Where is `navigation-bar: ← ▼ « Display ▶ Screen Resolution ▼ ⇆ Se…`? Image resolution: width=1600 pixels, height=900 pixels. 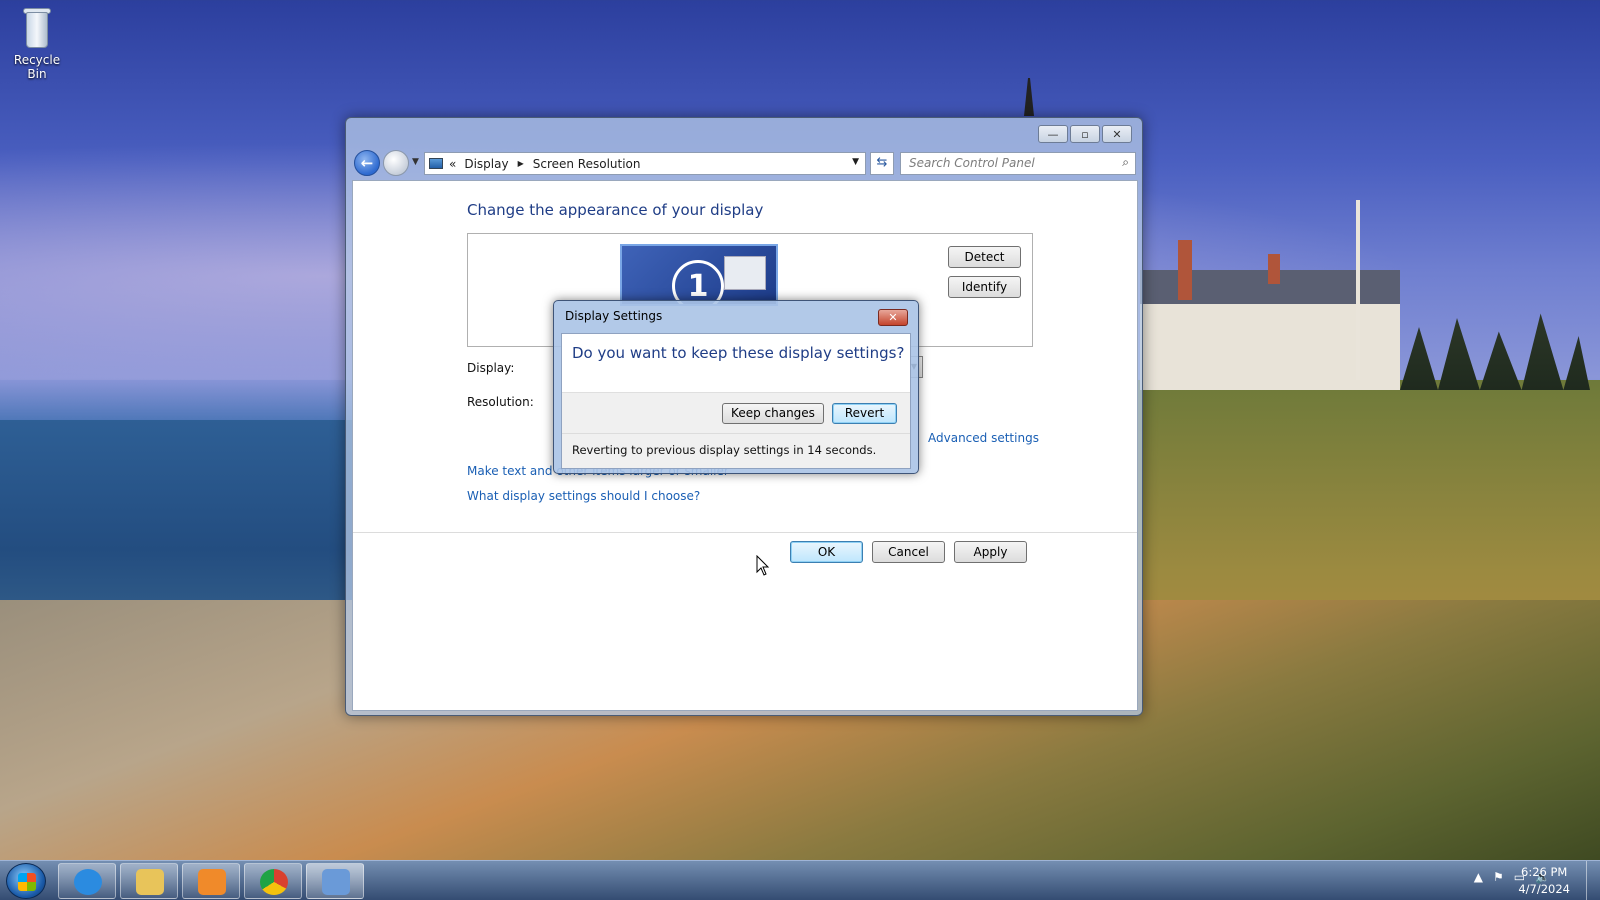
navigation-bar: ← ▼ « Display ▶ Screen Resolution ▼ ⇆ Se… is located at coordinates (745, 163).